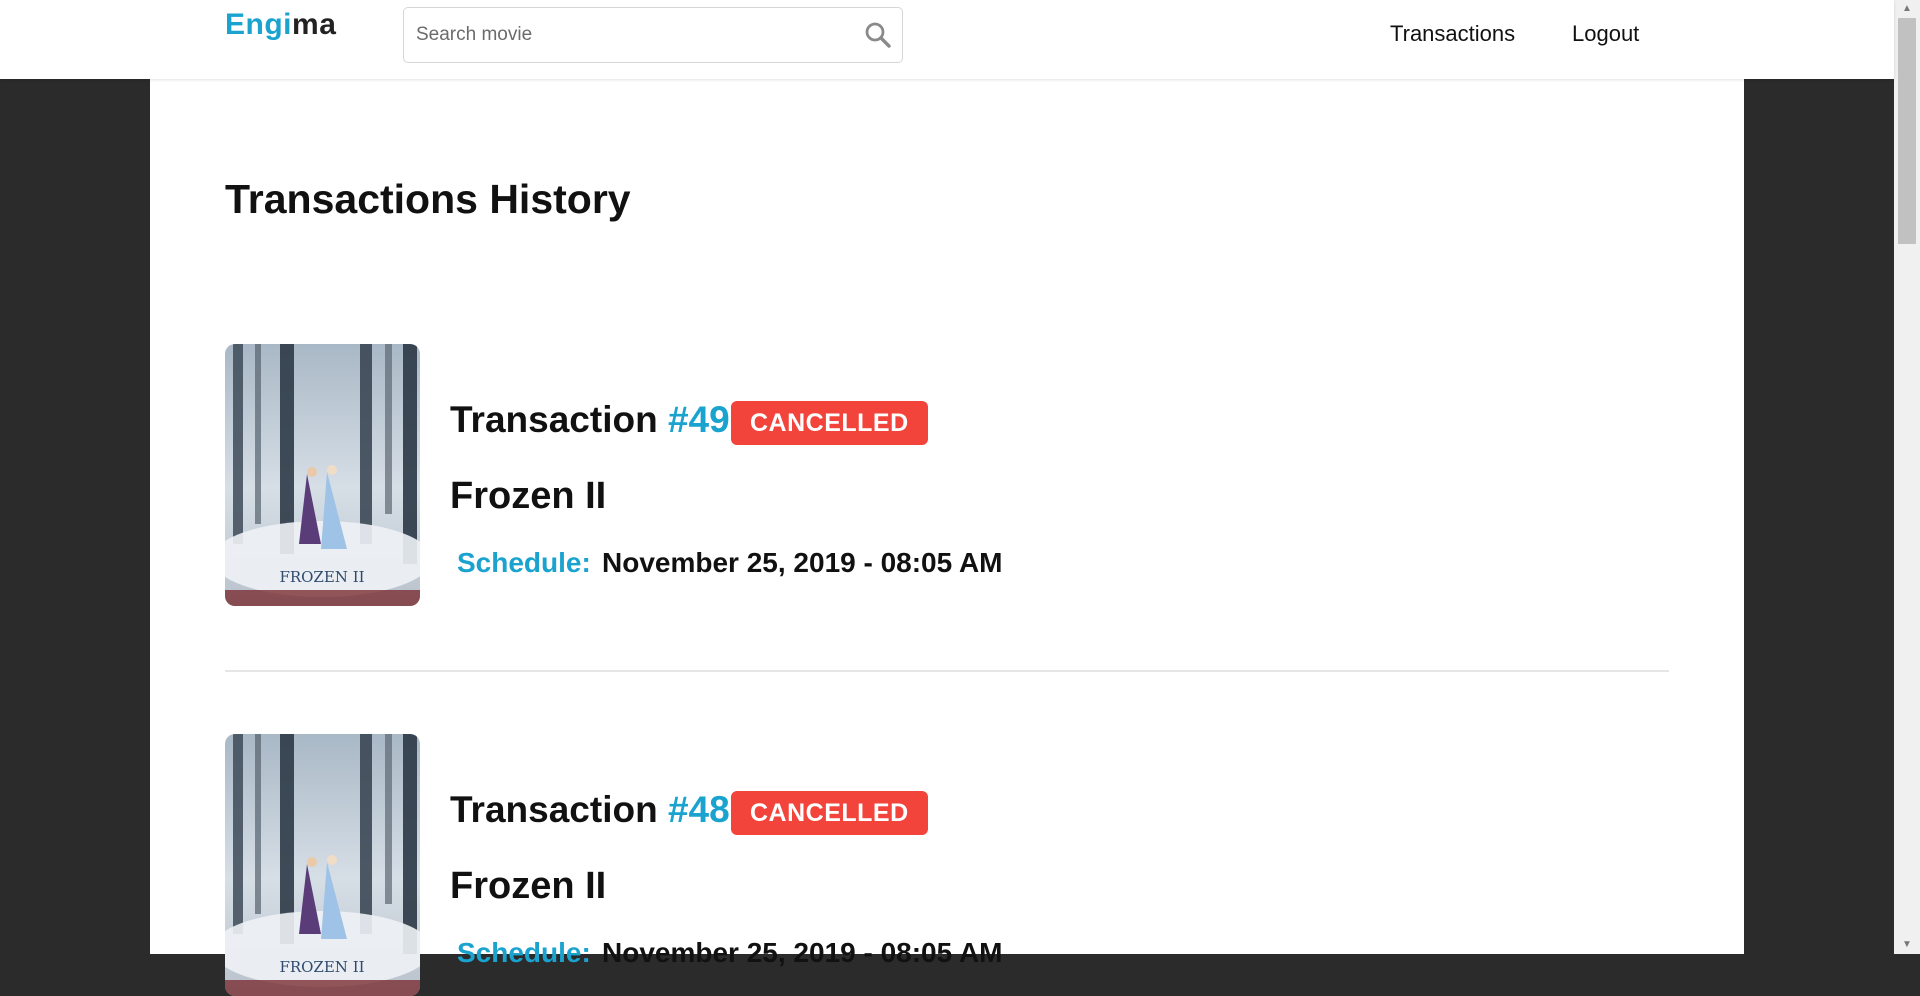  What do you see at coordinates (1907, 131) in the screenshot?
I see `scrollbar-thumb` at bounding box center [1907, 131].